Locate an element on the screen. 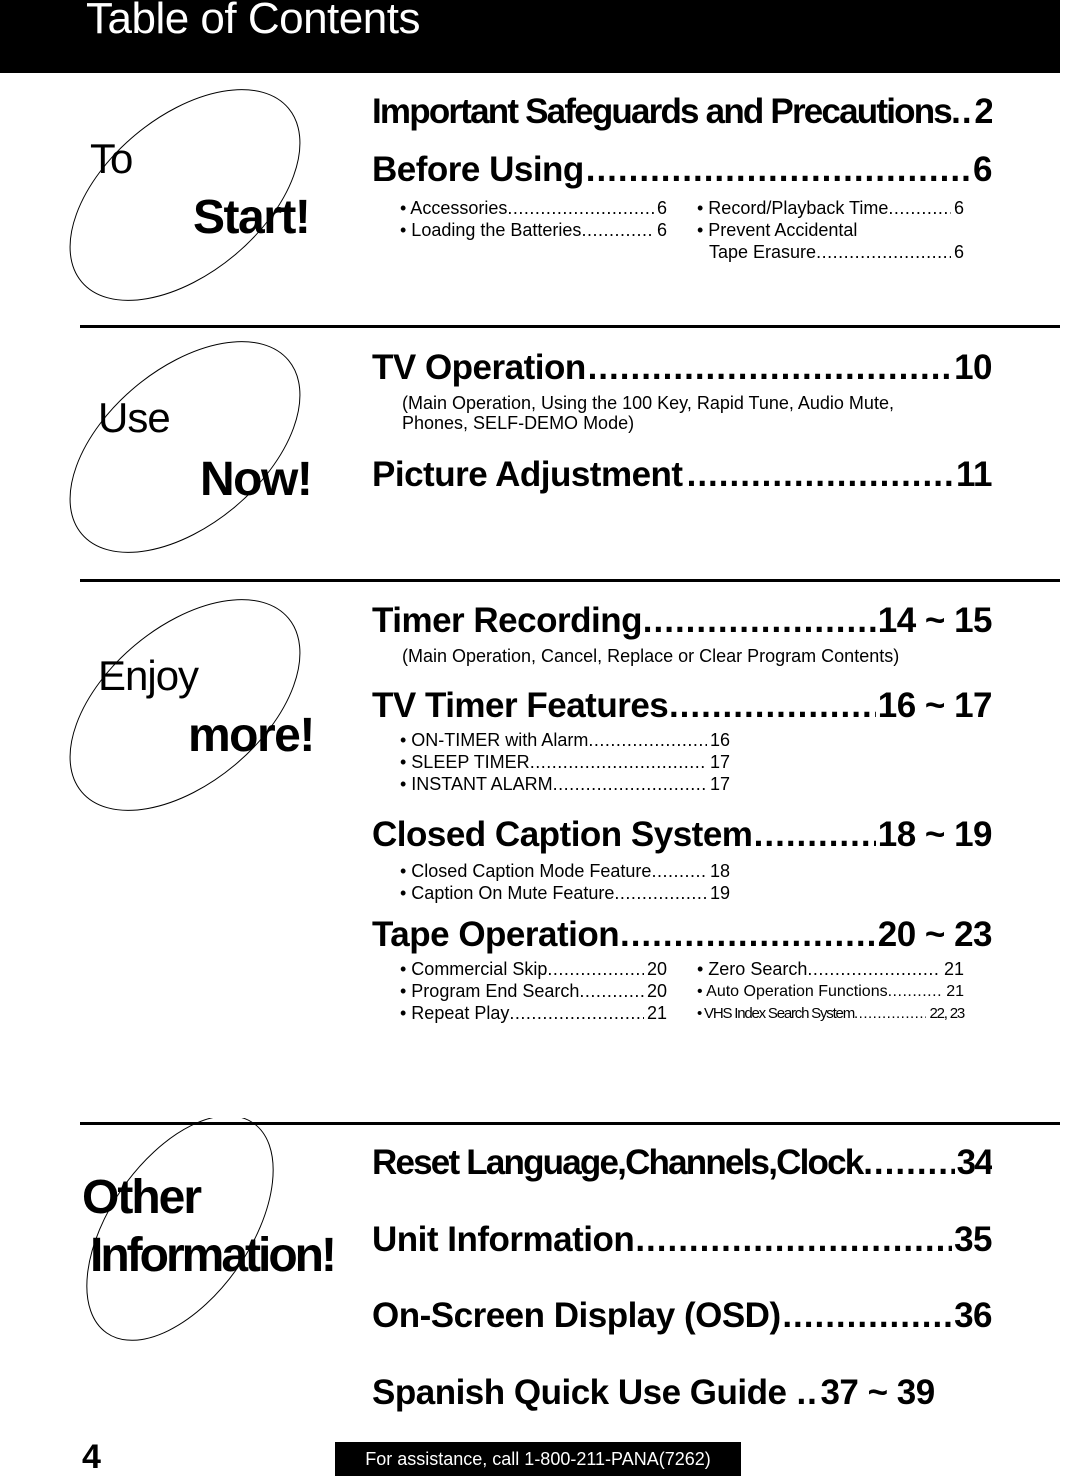 The width and height of the screenshot is (1080, 1482). sub-label: Tape Erasure is located at coordinates (763, 252).